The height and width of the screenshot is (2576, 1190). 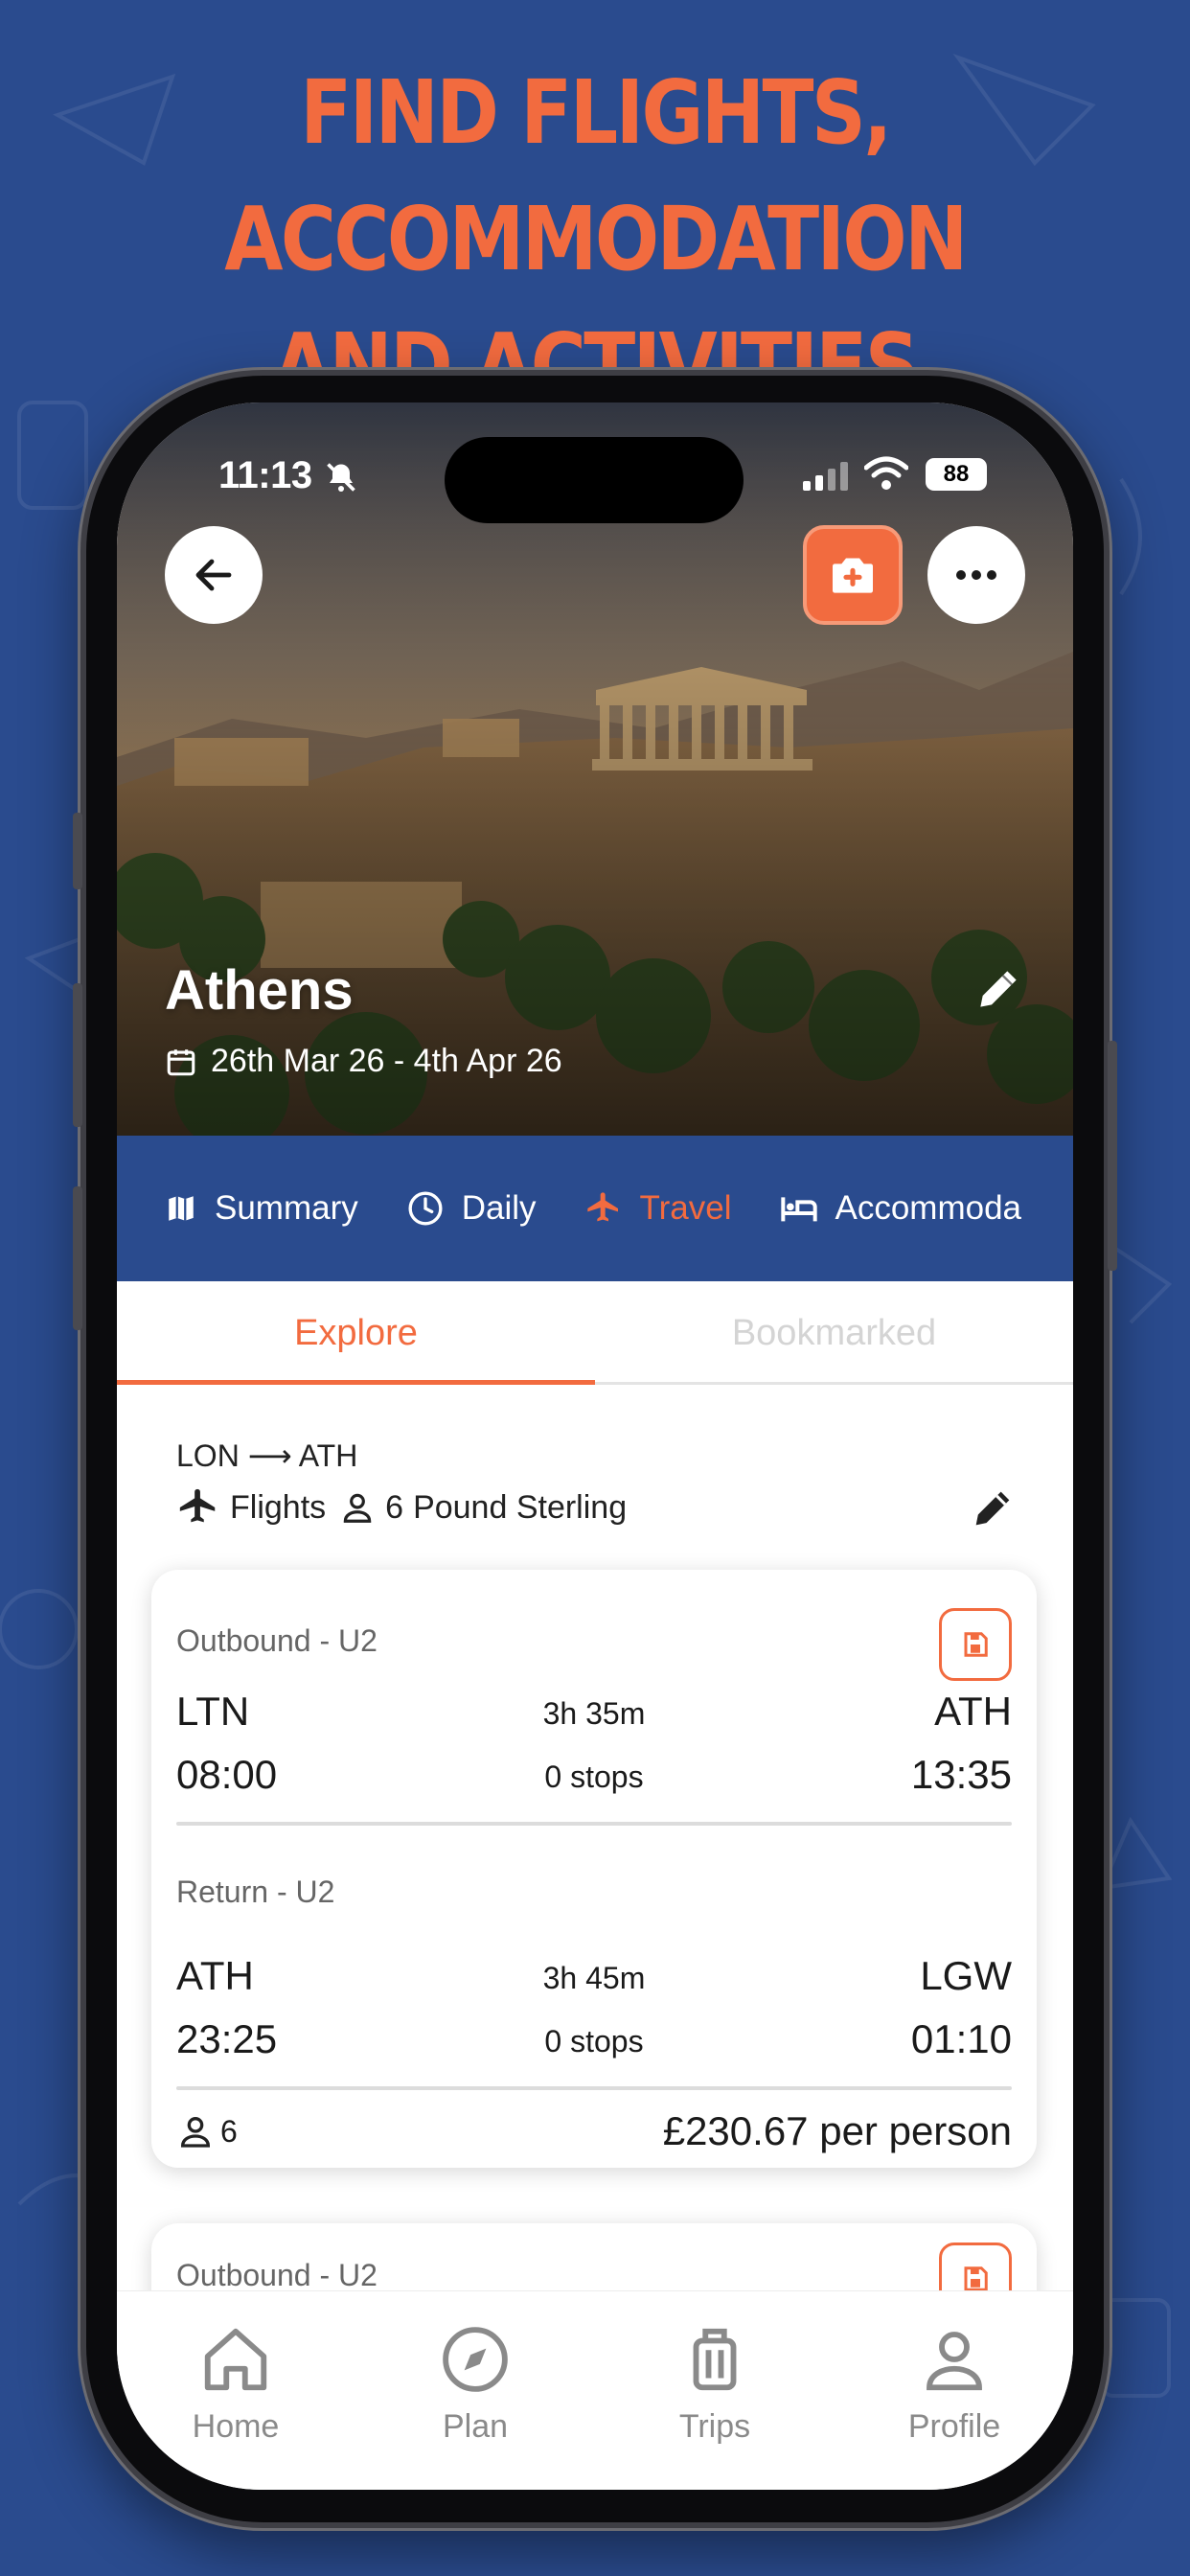 What do you see at coordinates (594, 1777) in the screenshot?
I see `outbound-stops: 0 stops` at bounding box center [594, 1777].